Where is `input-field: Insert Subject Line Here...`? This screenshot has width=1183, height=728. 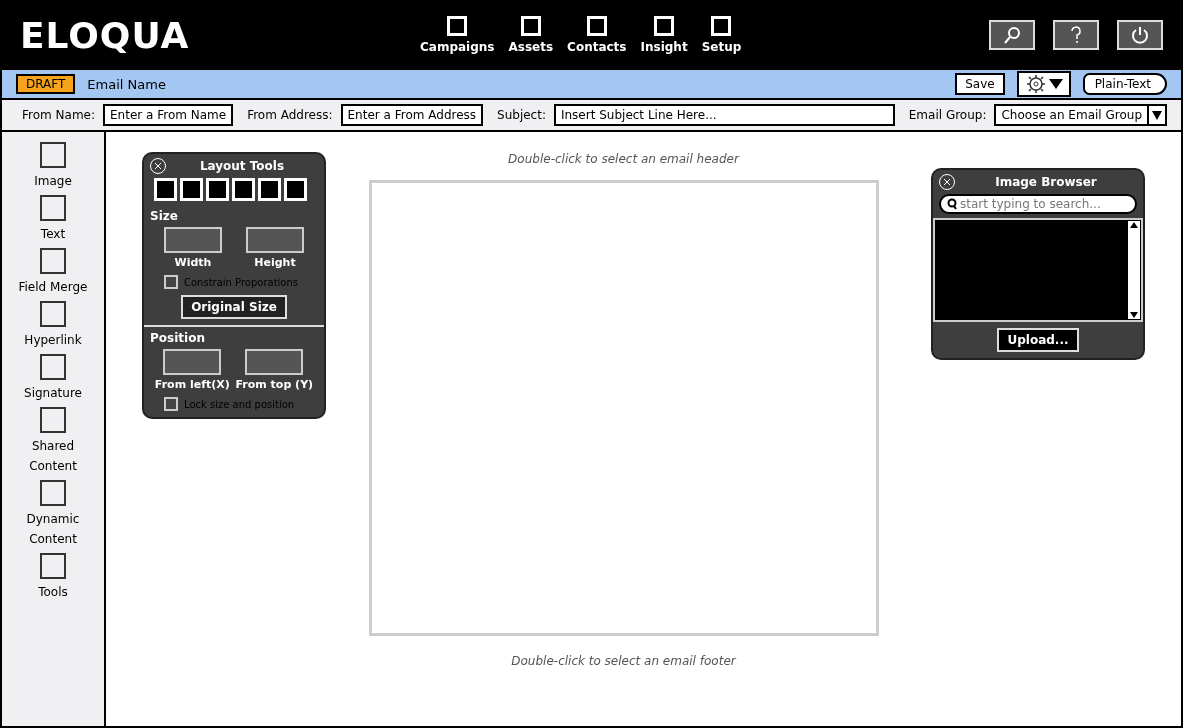
input-field: Insert Subject Line Here... is located at coordinates (724, 115).